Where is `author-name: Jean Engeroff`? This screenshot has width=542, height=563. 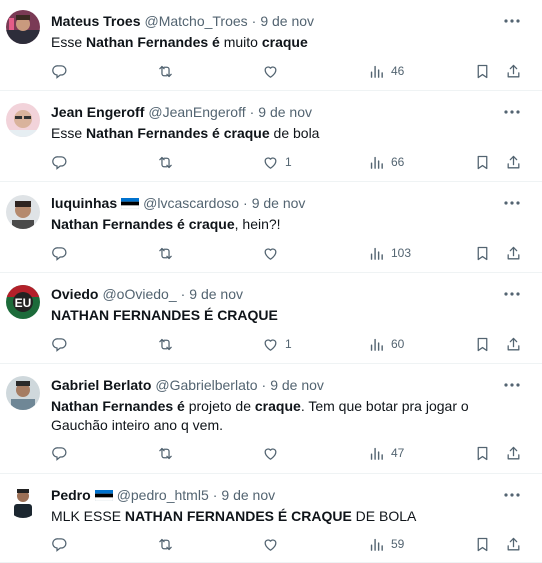 author-name: Jean Engeroff is located at coordinates (97, 112).